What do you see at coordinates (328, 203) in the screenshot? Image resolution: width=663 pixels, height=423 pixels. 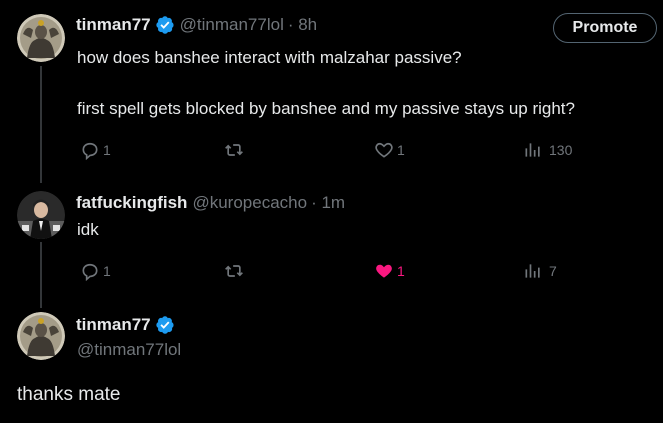 I see `timestamp: · 1m` at bounding box center [328, 203].